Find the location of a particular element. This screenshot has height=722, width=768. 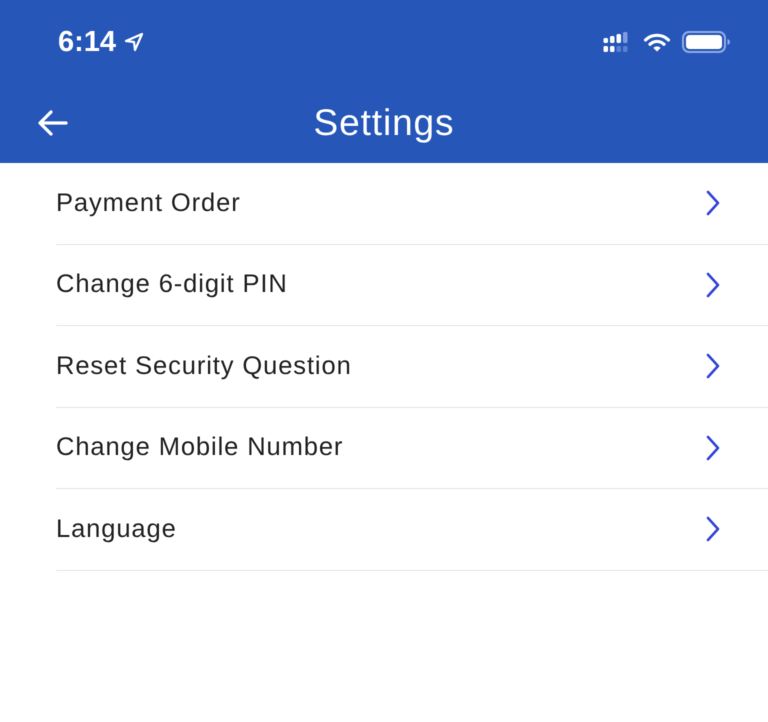

settings-row: Language is located at coordinates (412, 529).